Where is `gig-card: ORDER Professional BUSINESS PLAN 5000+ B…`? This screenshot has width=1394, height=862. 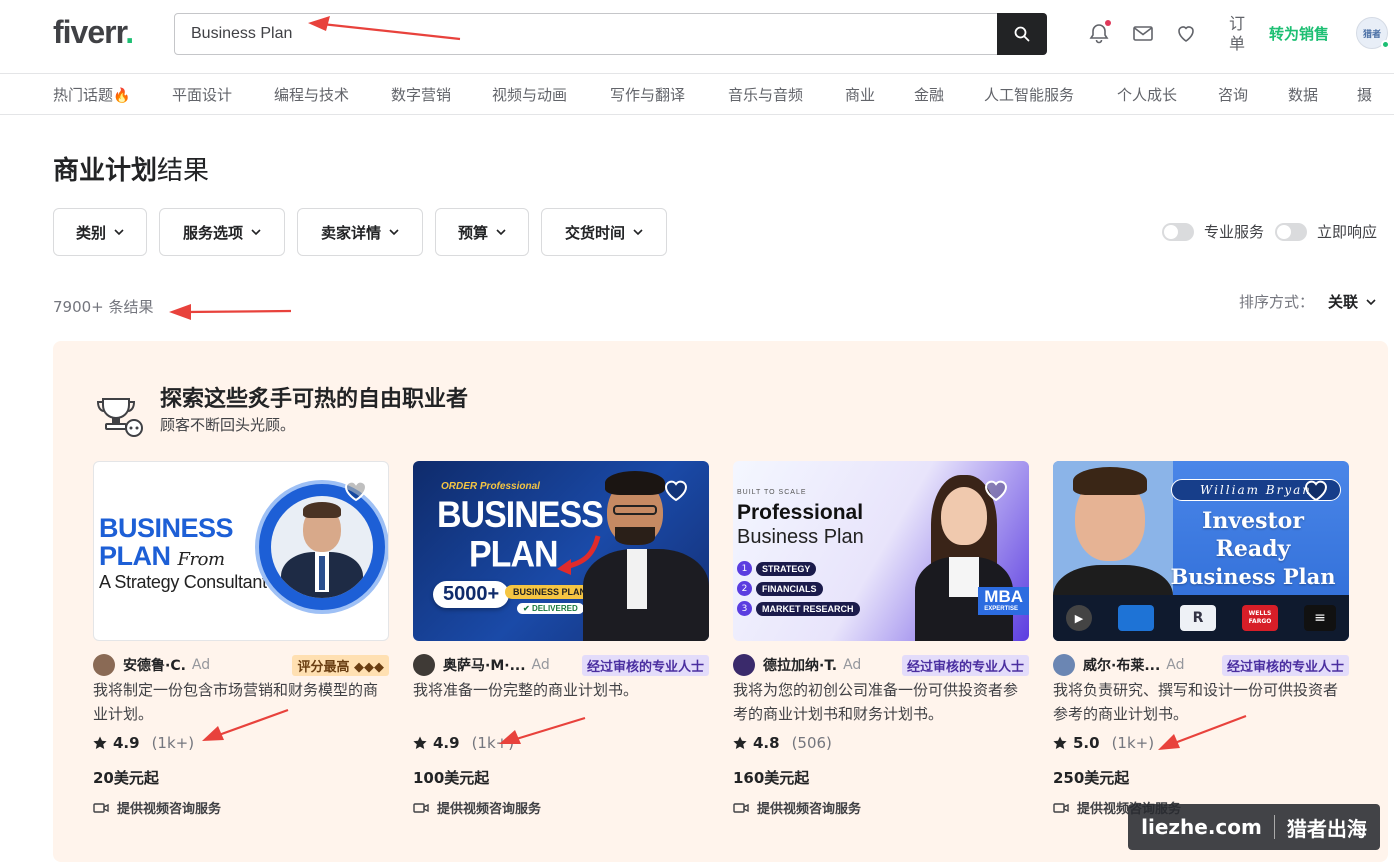
gig-card: ORDER Professional BUSINESS PLAN 5000+ B… is located at coordinates (561, 646).